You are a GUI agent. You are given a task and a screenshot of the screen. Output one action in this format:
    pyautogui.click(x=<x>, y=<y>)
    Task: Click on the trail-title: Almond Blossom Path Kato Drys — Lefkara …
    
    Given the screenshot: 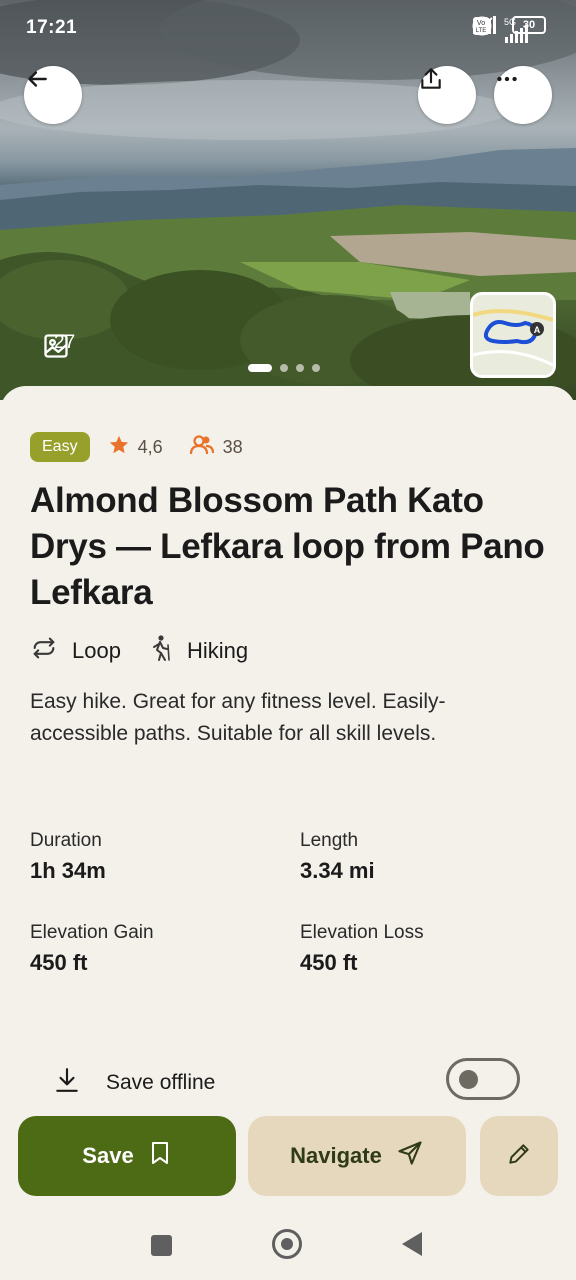 What is the action you would take?
    pyautogui.click(x=287, y=546)
    